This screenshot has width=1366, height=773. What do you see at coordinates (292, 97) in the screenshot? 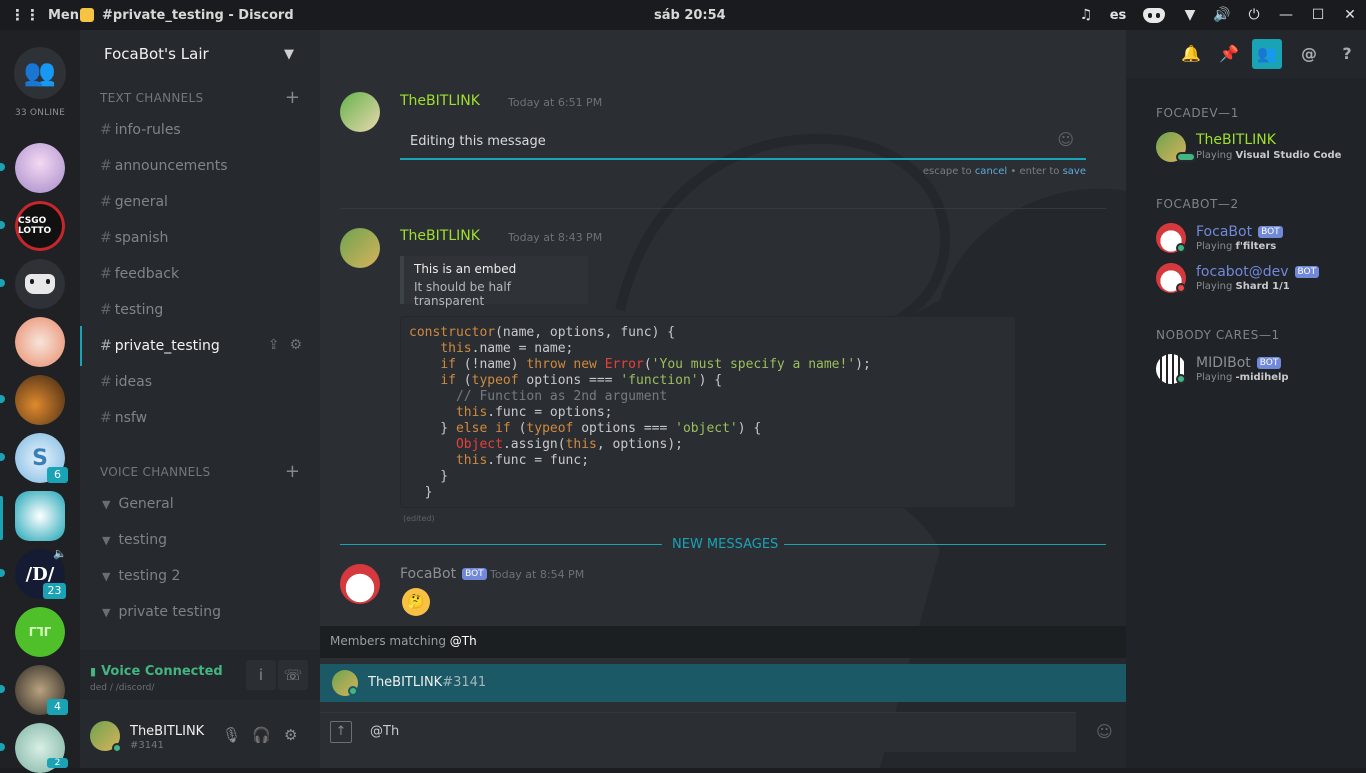
I see `add-text-channel-icon: +` at bounding box center [292, 97].